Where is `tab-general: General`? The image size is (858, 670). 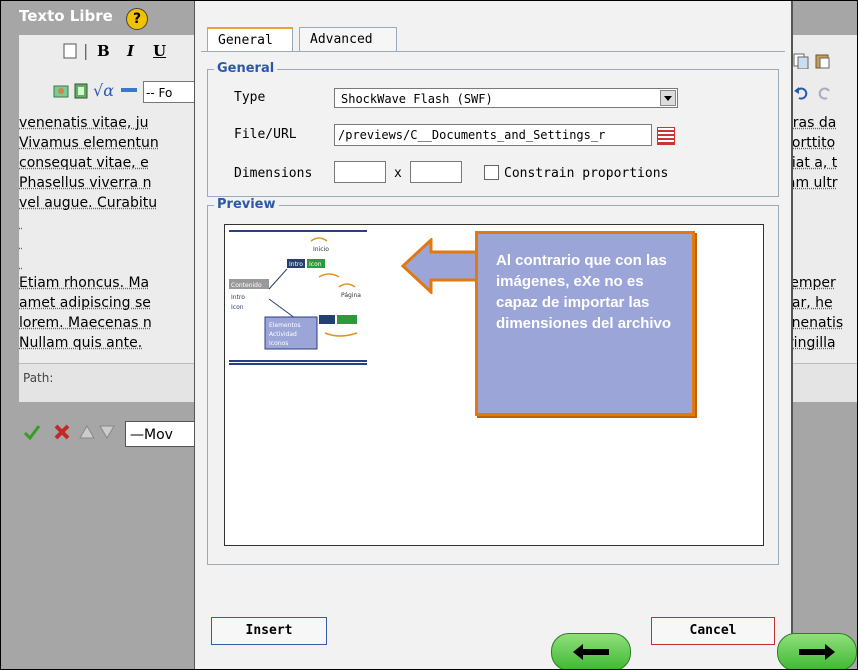
tab-general: General is located at coordinates (250, 39).